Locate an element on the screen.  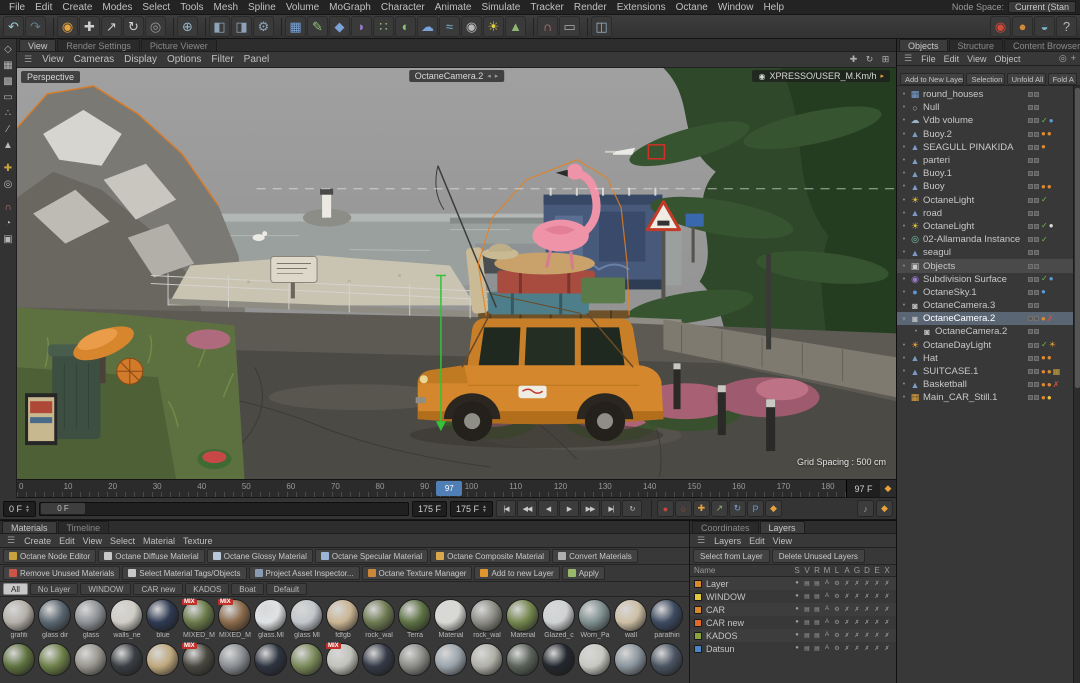
button-octane-composite-material: Octane Composite Material is located at coordinates (490, 556).